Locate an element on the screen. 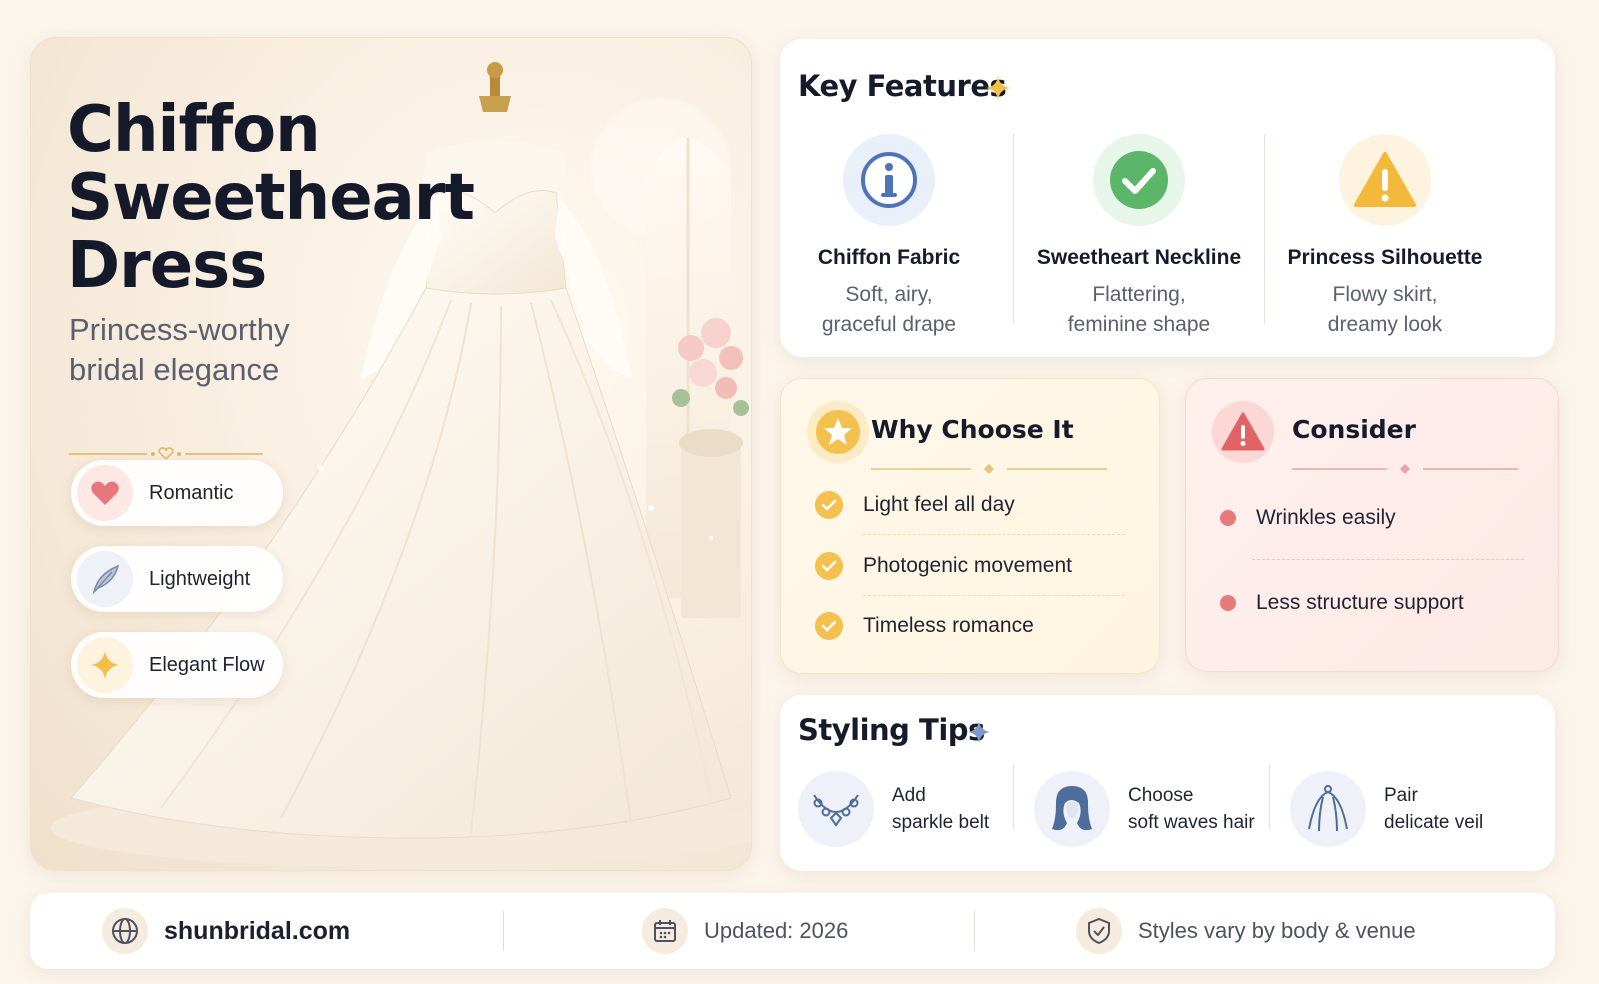 Image resolution: width=1599 pixels, height=984 pixels. tip-line: sparkle belt is located at coordinates (941, 822).